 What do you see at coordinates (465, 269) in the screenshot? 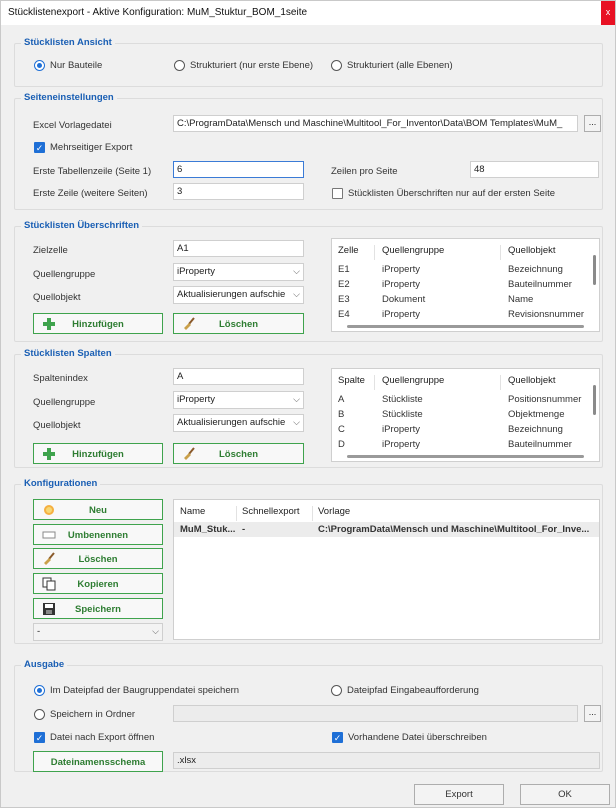
I see `table-row: E1 iProperty Bezeichnung` at bounding box center [465, 269].